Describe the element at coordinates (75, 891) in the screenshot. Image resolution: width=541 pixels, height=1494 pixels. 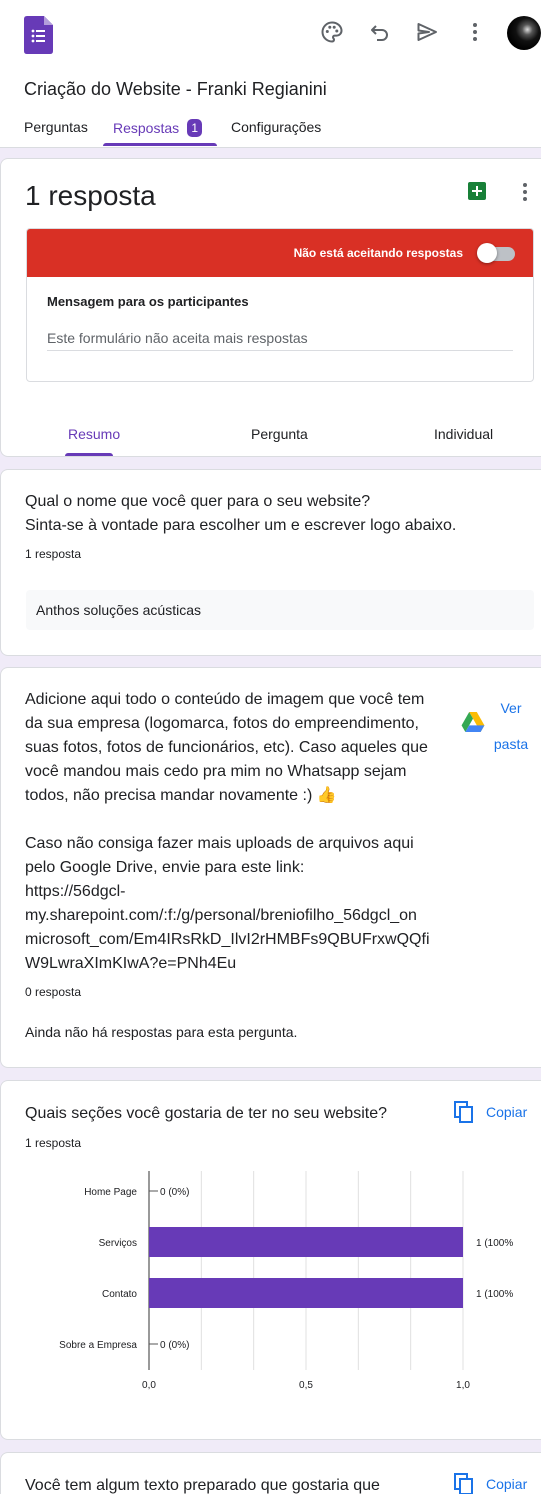
I see `question-line: https://56dgcl-` at that location.